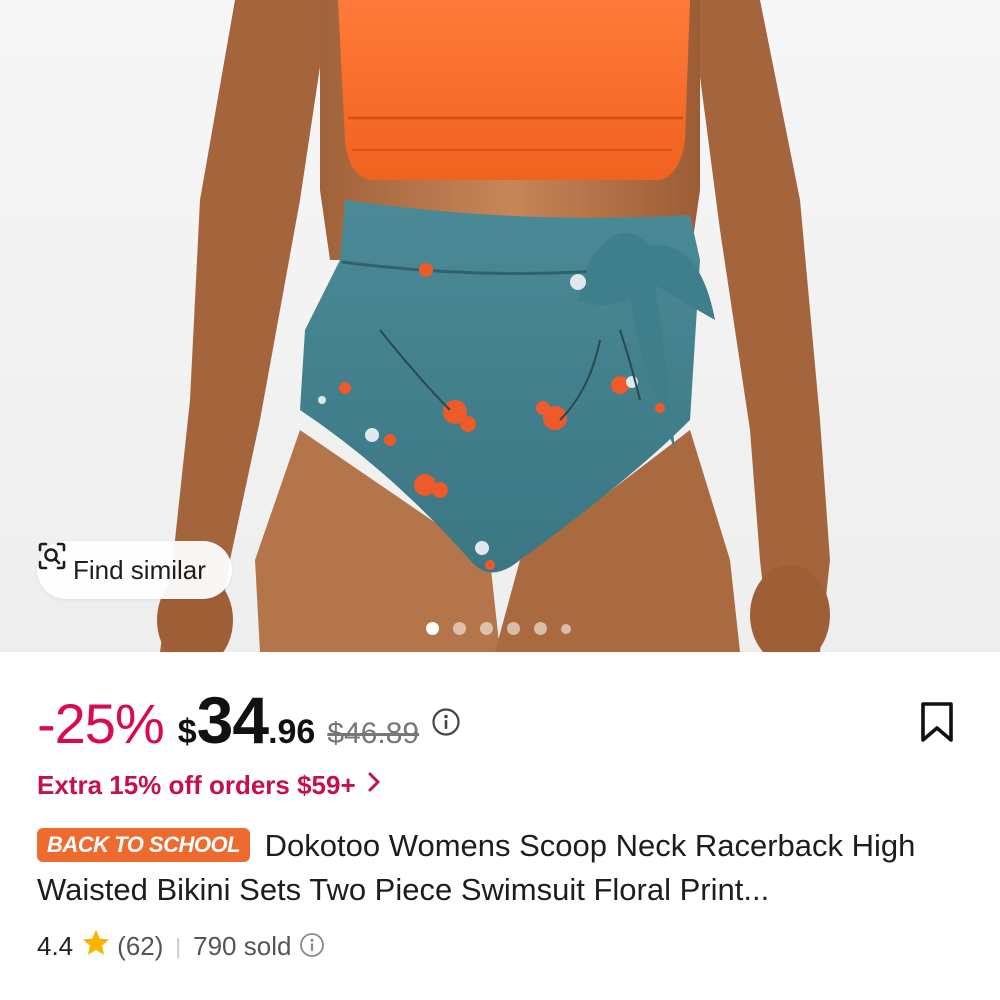  I want to click on star-icon, so click(96, 946).